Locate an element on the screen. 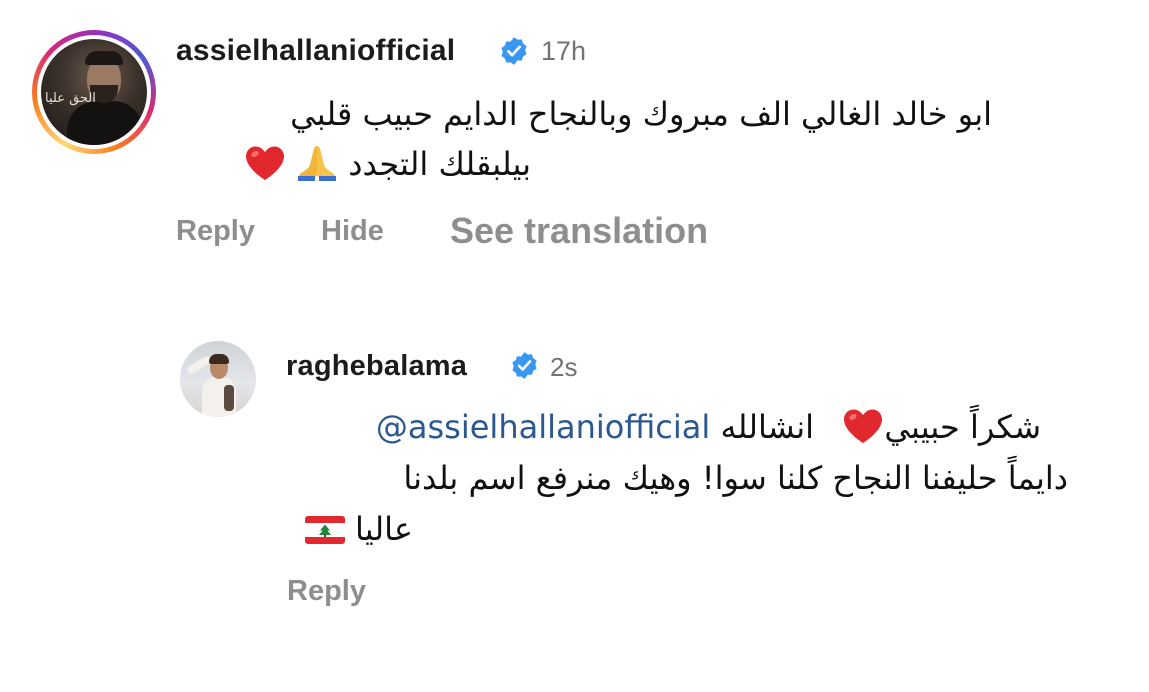 The height and width of the screenshot is (692, 1149). reply-text-end: عاليا is located at coordinates (384, 529).